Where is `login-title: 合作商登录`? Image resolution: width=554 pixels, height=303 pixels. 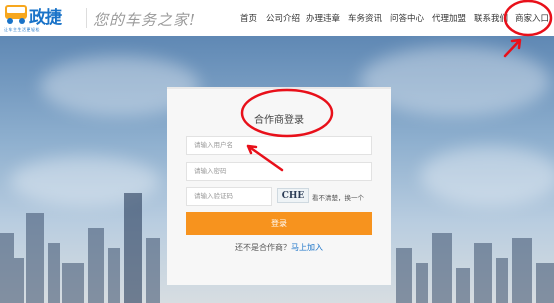 login-title: 合作商登录 is located at coordinates (279, 120).